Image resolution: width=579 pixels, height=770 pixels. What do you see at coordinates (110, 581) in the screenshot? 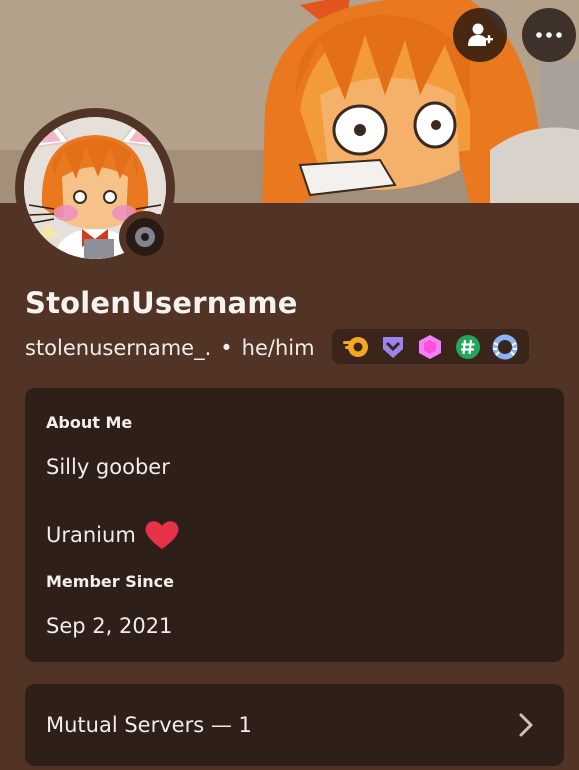
I see `member-since-heading: Member Since` at bounding box center [110, 581].